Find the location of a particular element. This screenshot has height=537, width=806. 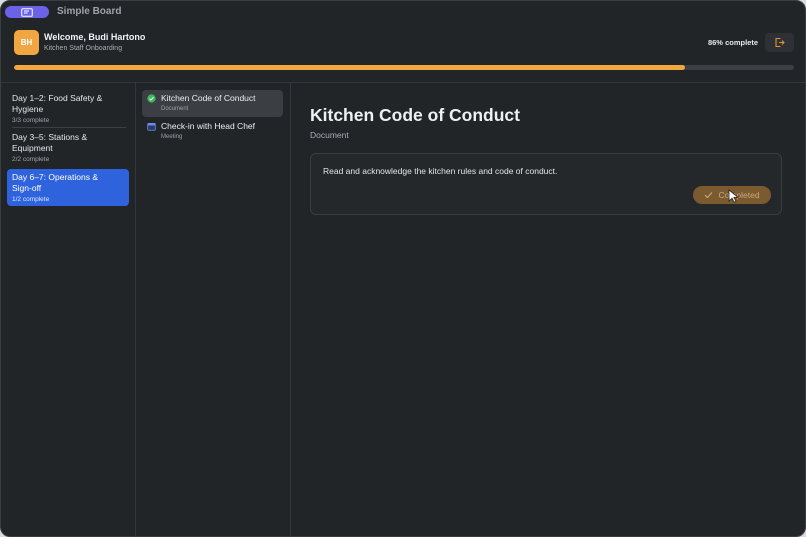

app-switcher-button is located at coordinates (27, 12).